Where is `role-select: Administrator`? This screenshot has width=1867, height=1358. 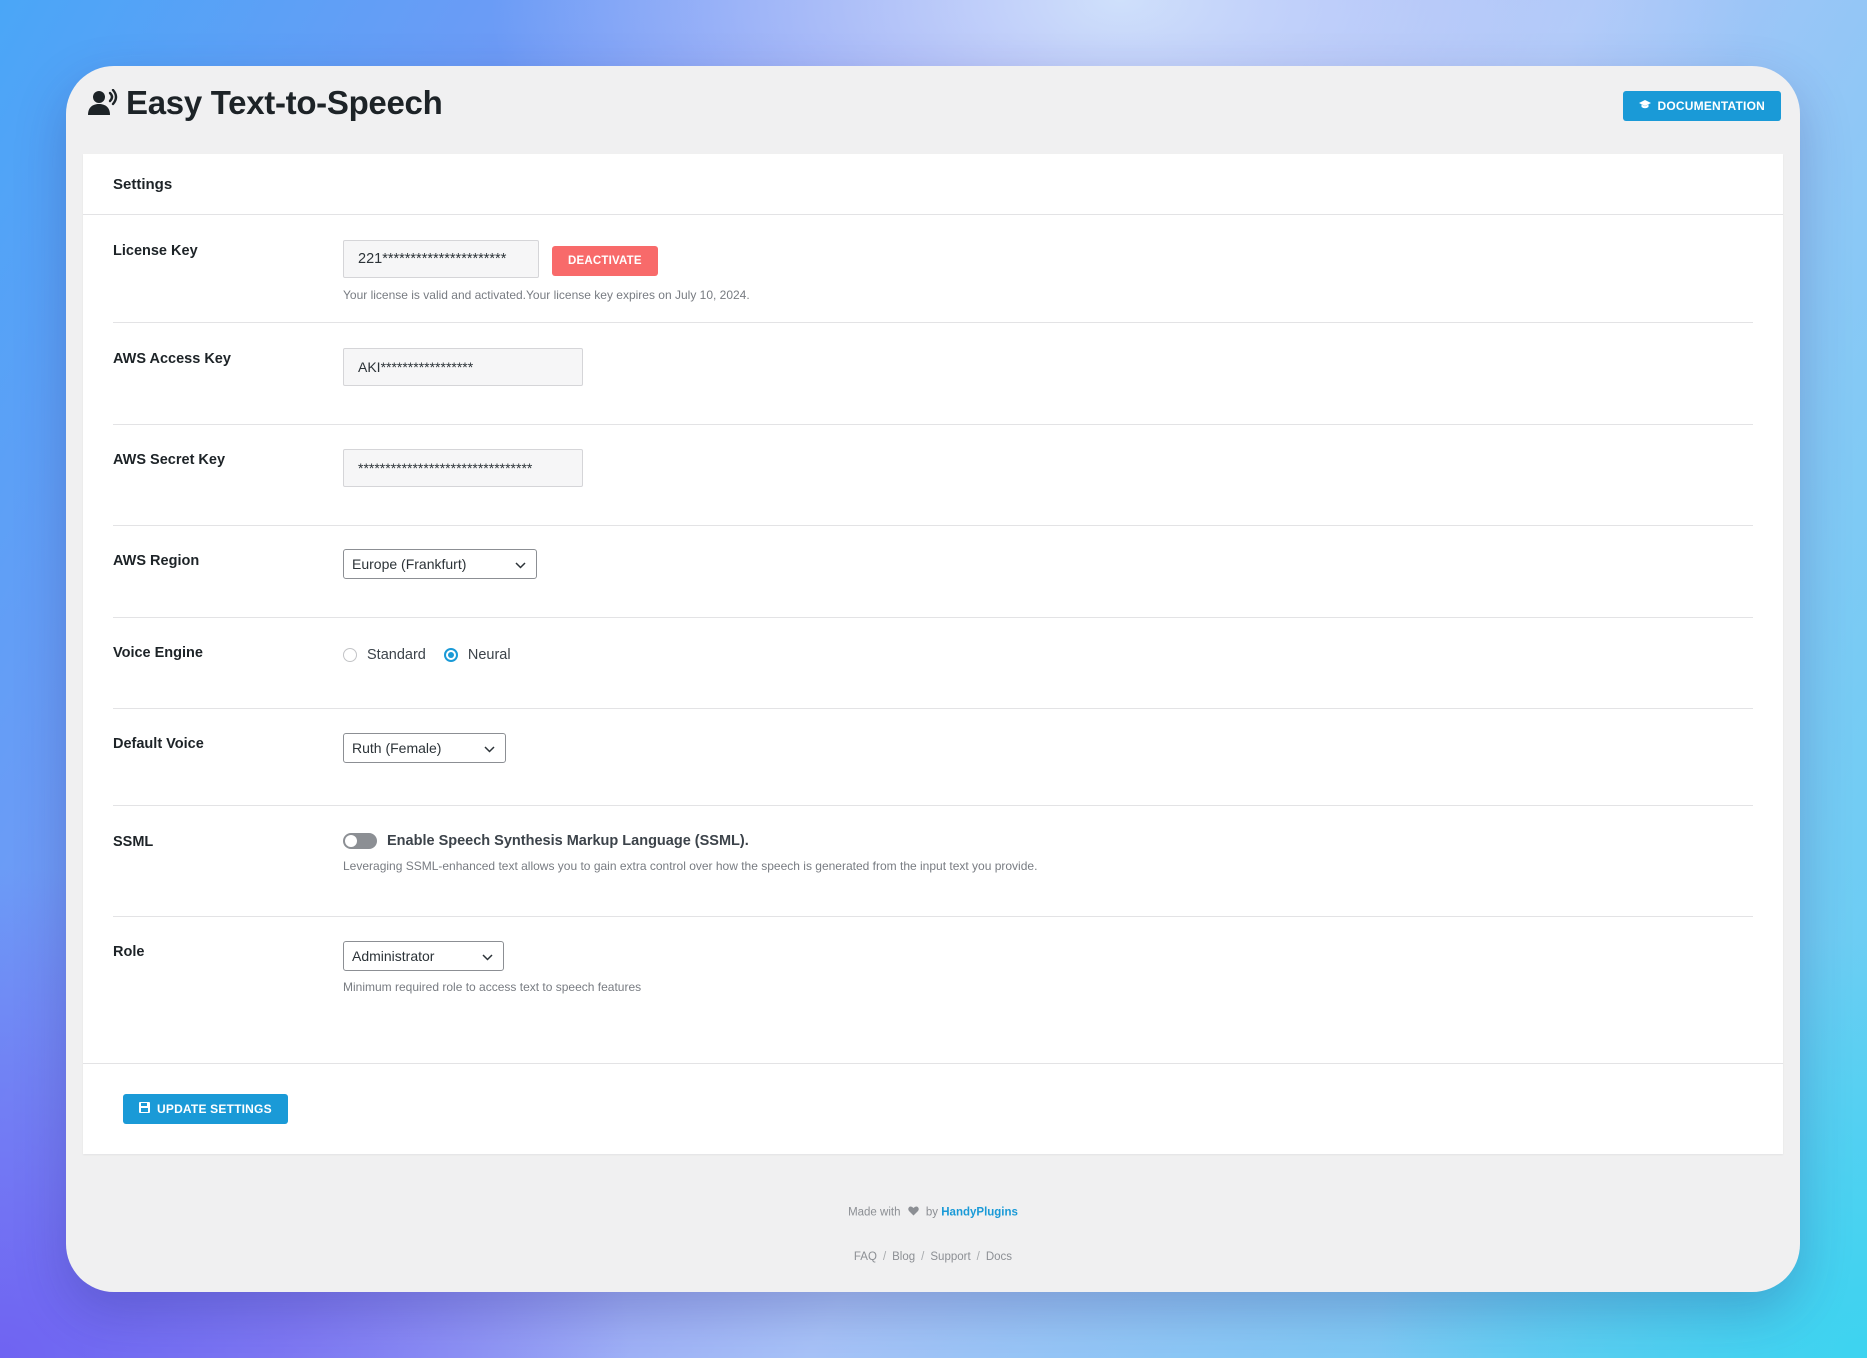 role-select: Administrator is located at coordinates (423, 956).